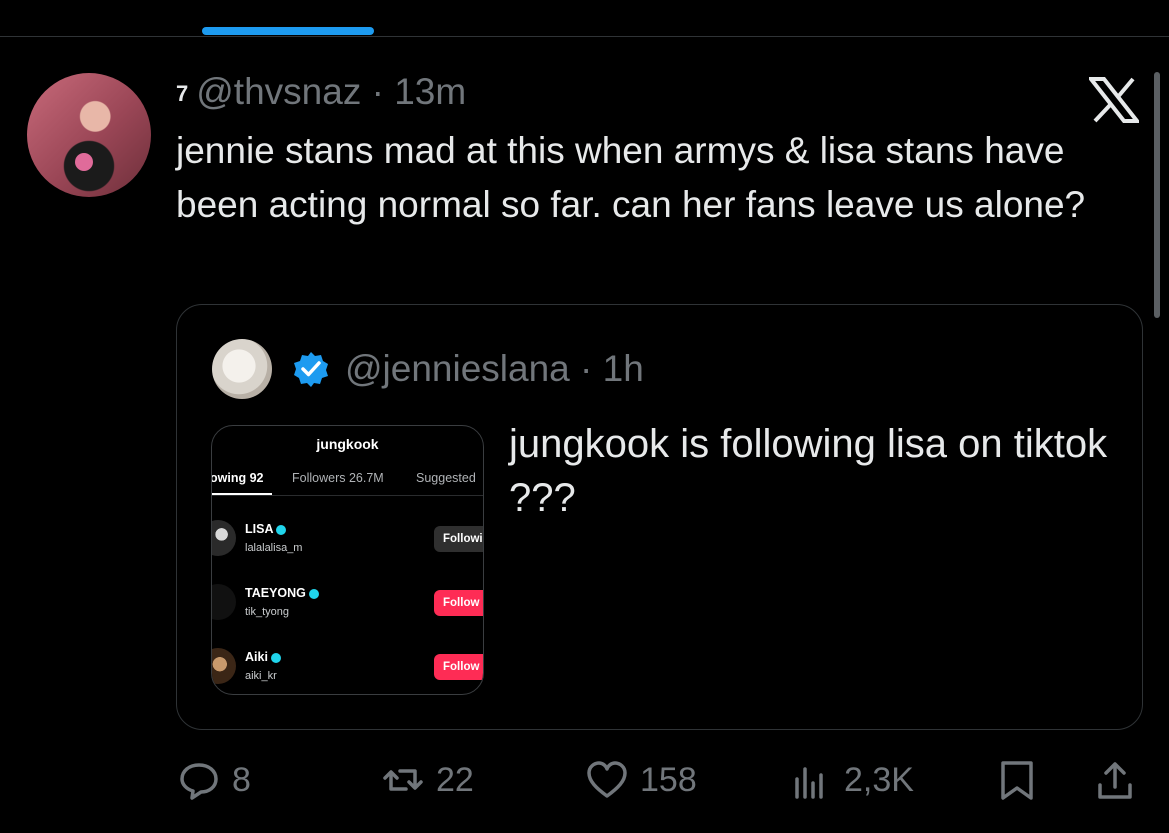 Image resolution: width=1169 pixels, height=833 pixels. I want to click on quoted-tweet-text: jungkook is following lisa on tiktok ???, so click(808, 471).